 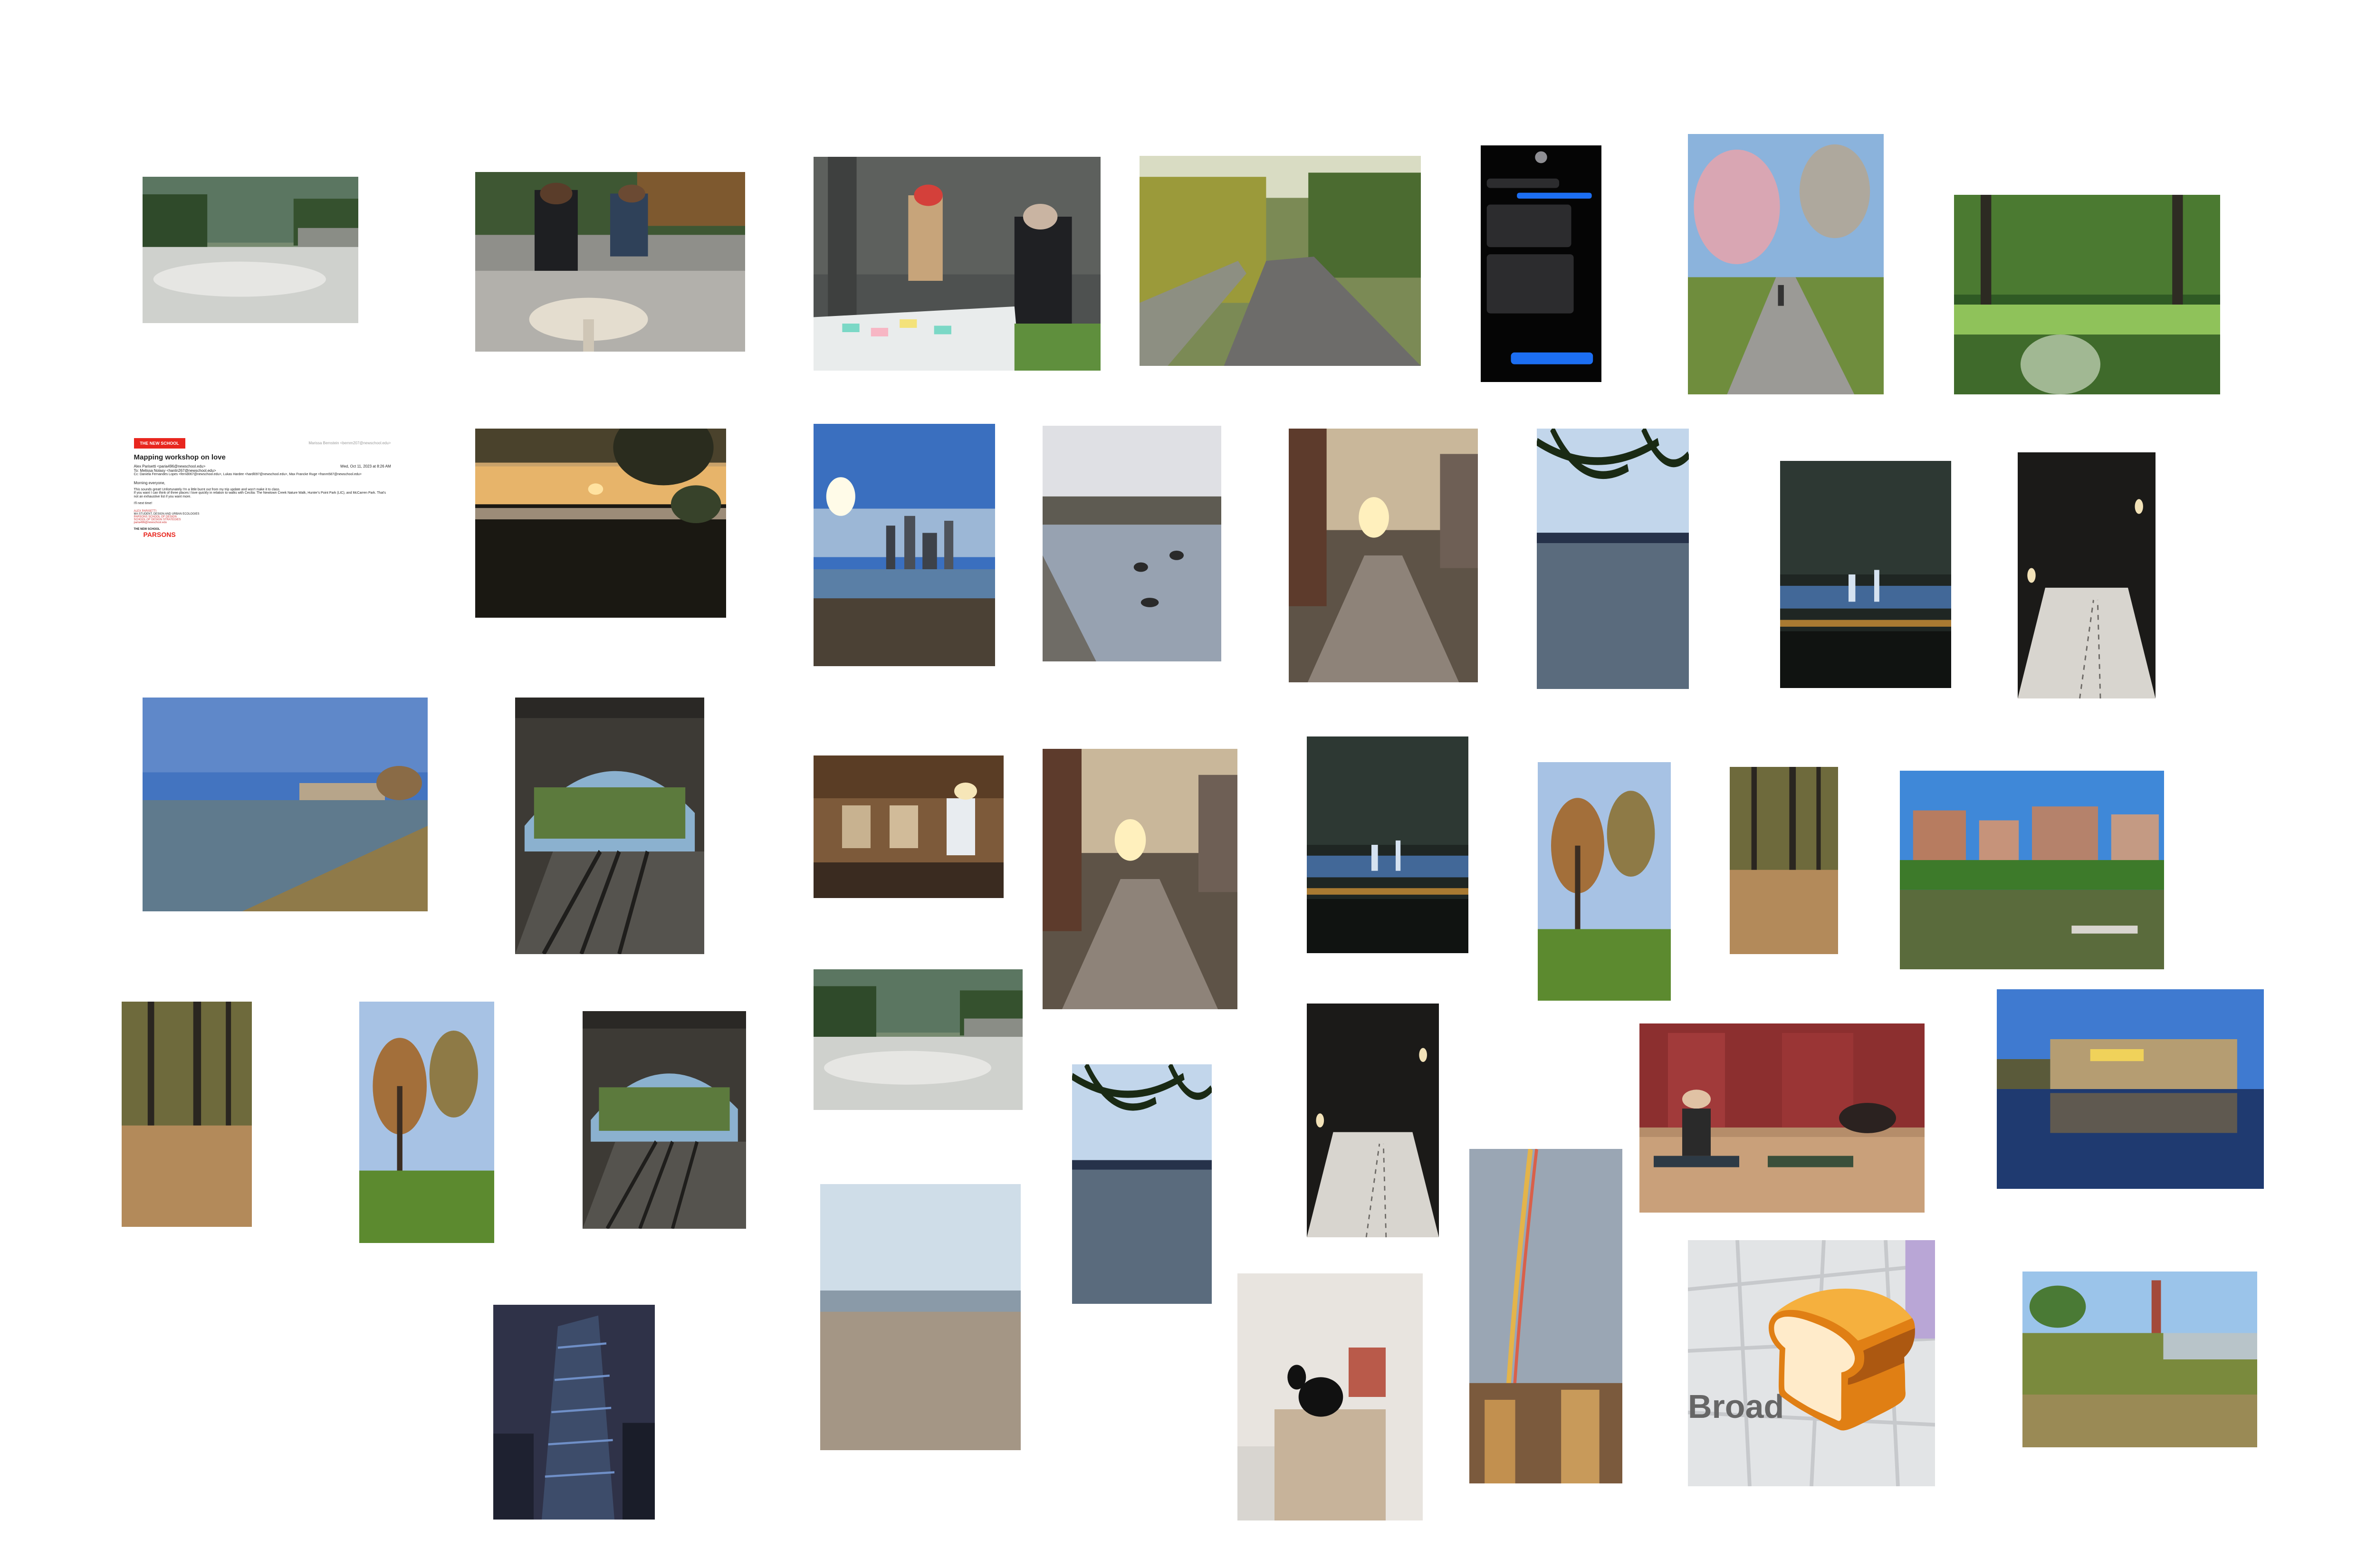 What do you see at coordinates (918, 1040) in the screenshot?
I see `park-fountain-2-photo` at bounding box center [918, 1040].